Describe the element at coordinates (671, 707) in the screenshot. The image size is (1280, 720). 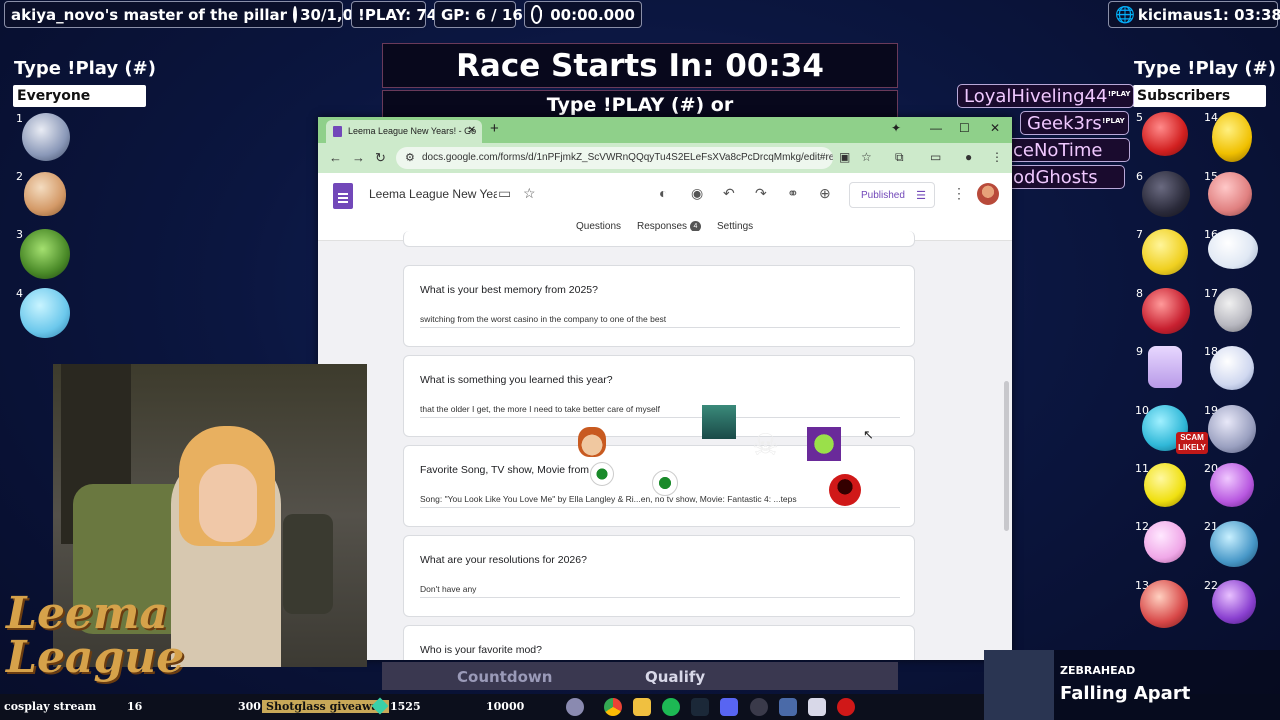
I see `spotify-icon` at that location.